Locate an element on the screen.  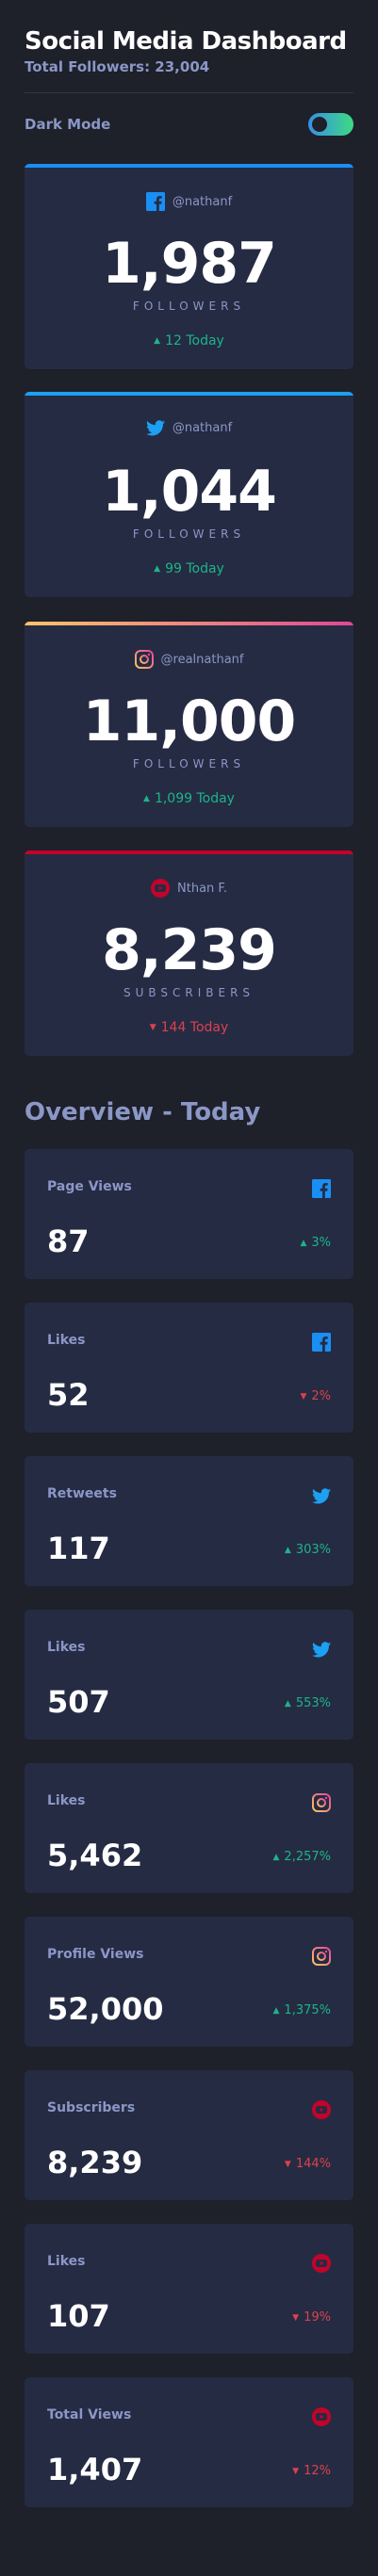
overview-value: 8,239 is located at coordinates (95, 2162).